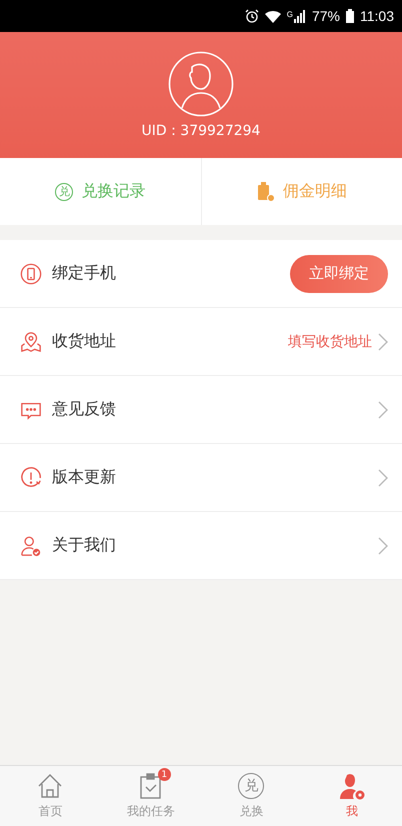  What do you see at coordinates (300, 16) in the screenshot?
I see `signal-icon` at bounding box center [300, 16].